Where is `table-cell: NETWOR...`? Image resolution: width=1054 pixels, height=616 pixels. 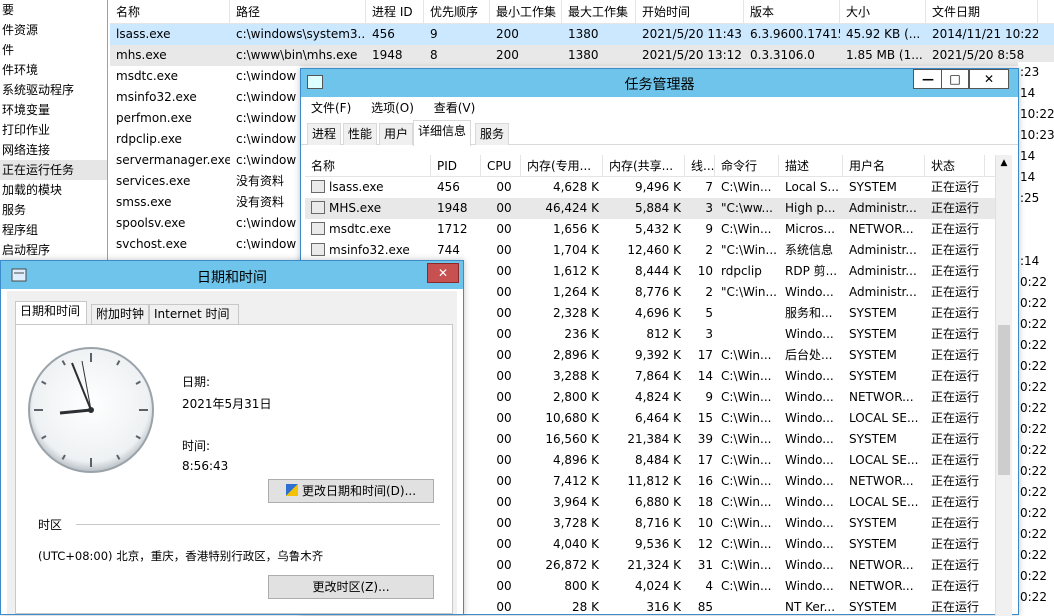
table-cell: NETWOR... is located at coordinates (881, 229).